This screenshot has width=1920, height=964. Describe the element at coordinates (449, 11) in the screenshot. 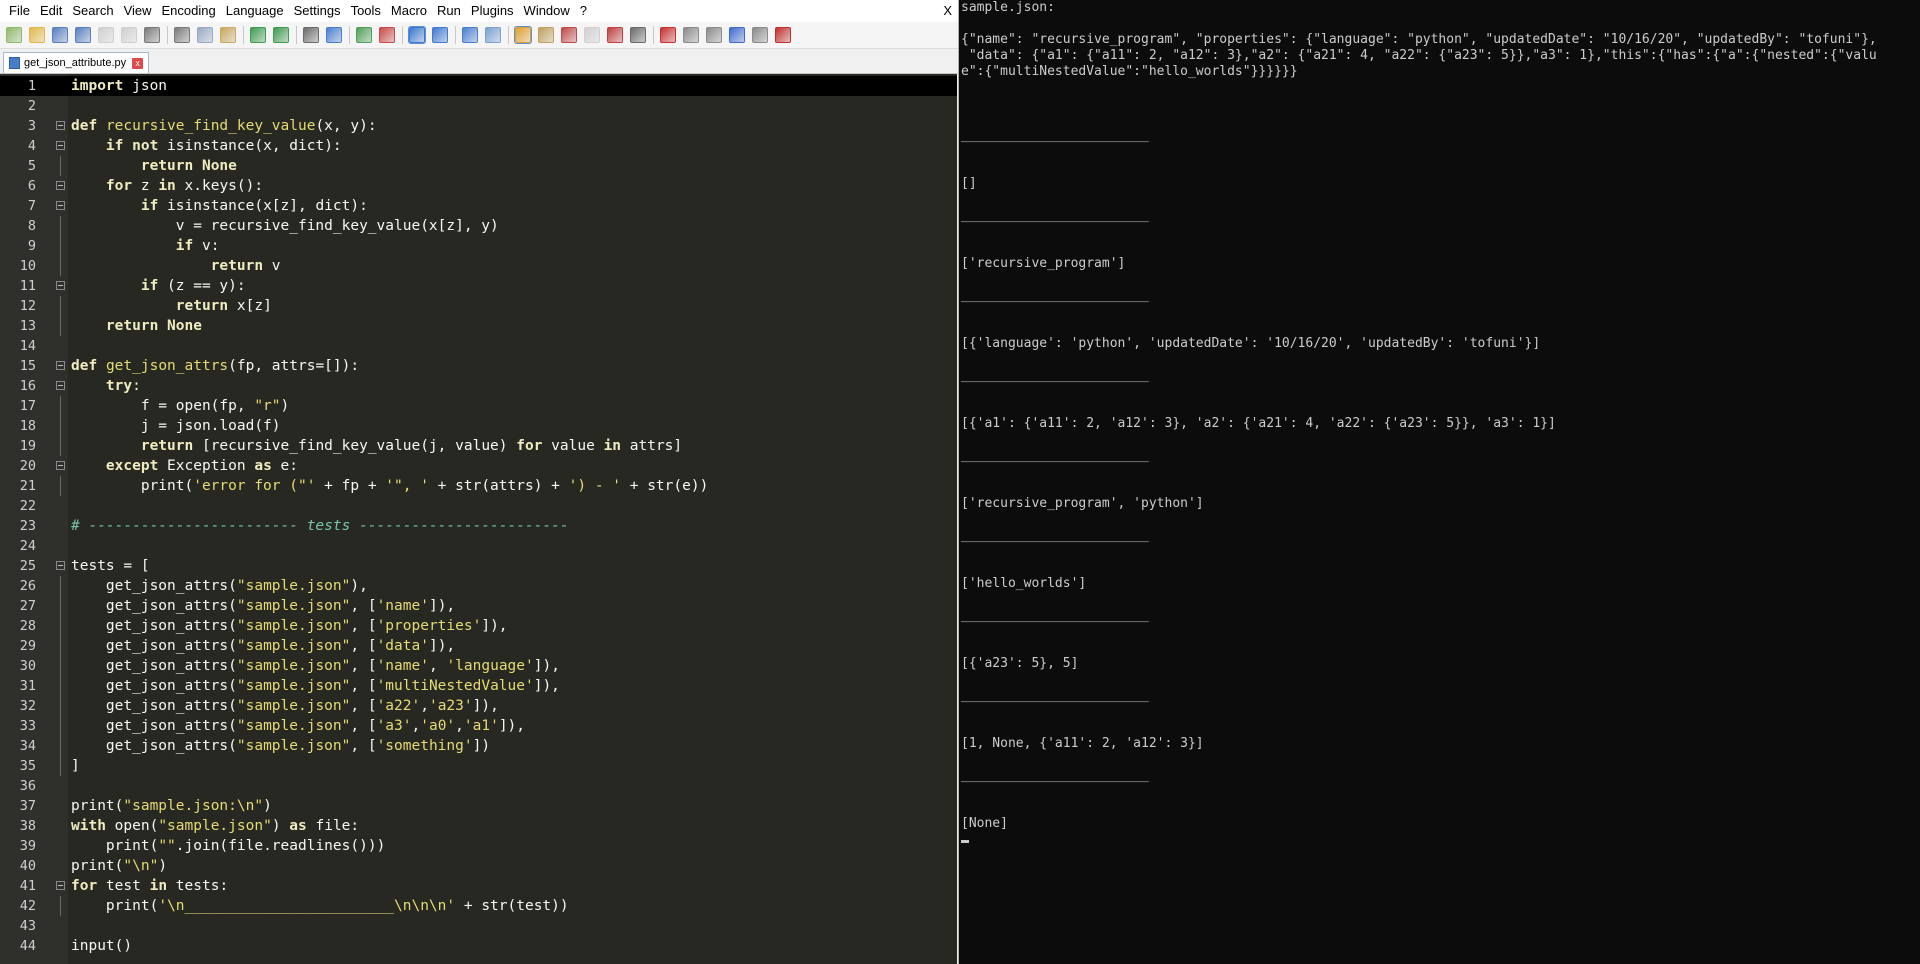

I see `menu-run: Run` at that location.